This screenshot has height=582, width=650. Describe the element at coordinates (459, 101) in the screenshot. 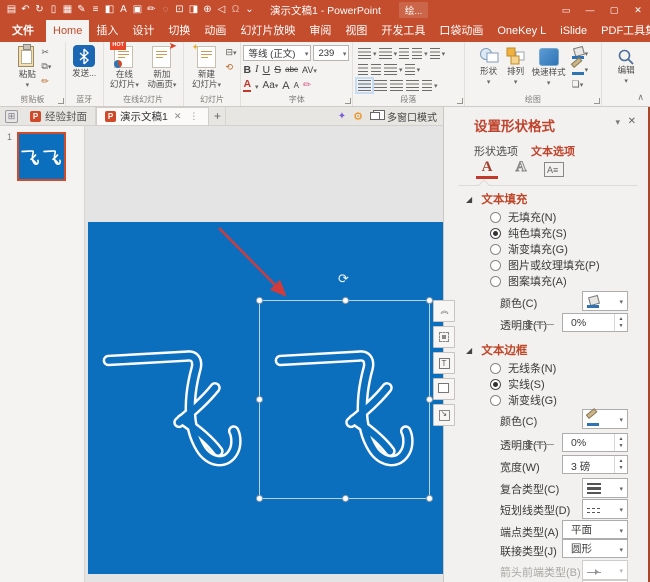

I see `paragraph-dialog-launcher` at that location.